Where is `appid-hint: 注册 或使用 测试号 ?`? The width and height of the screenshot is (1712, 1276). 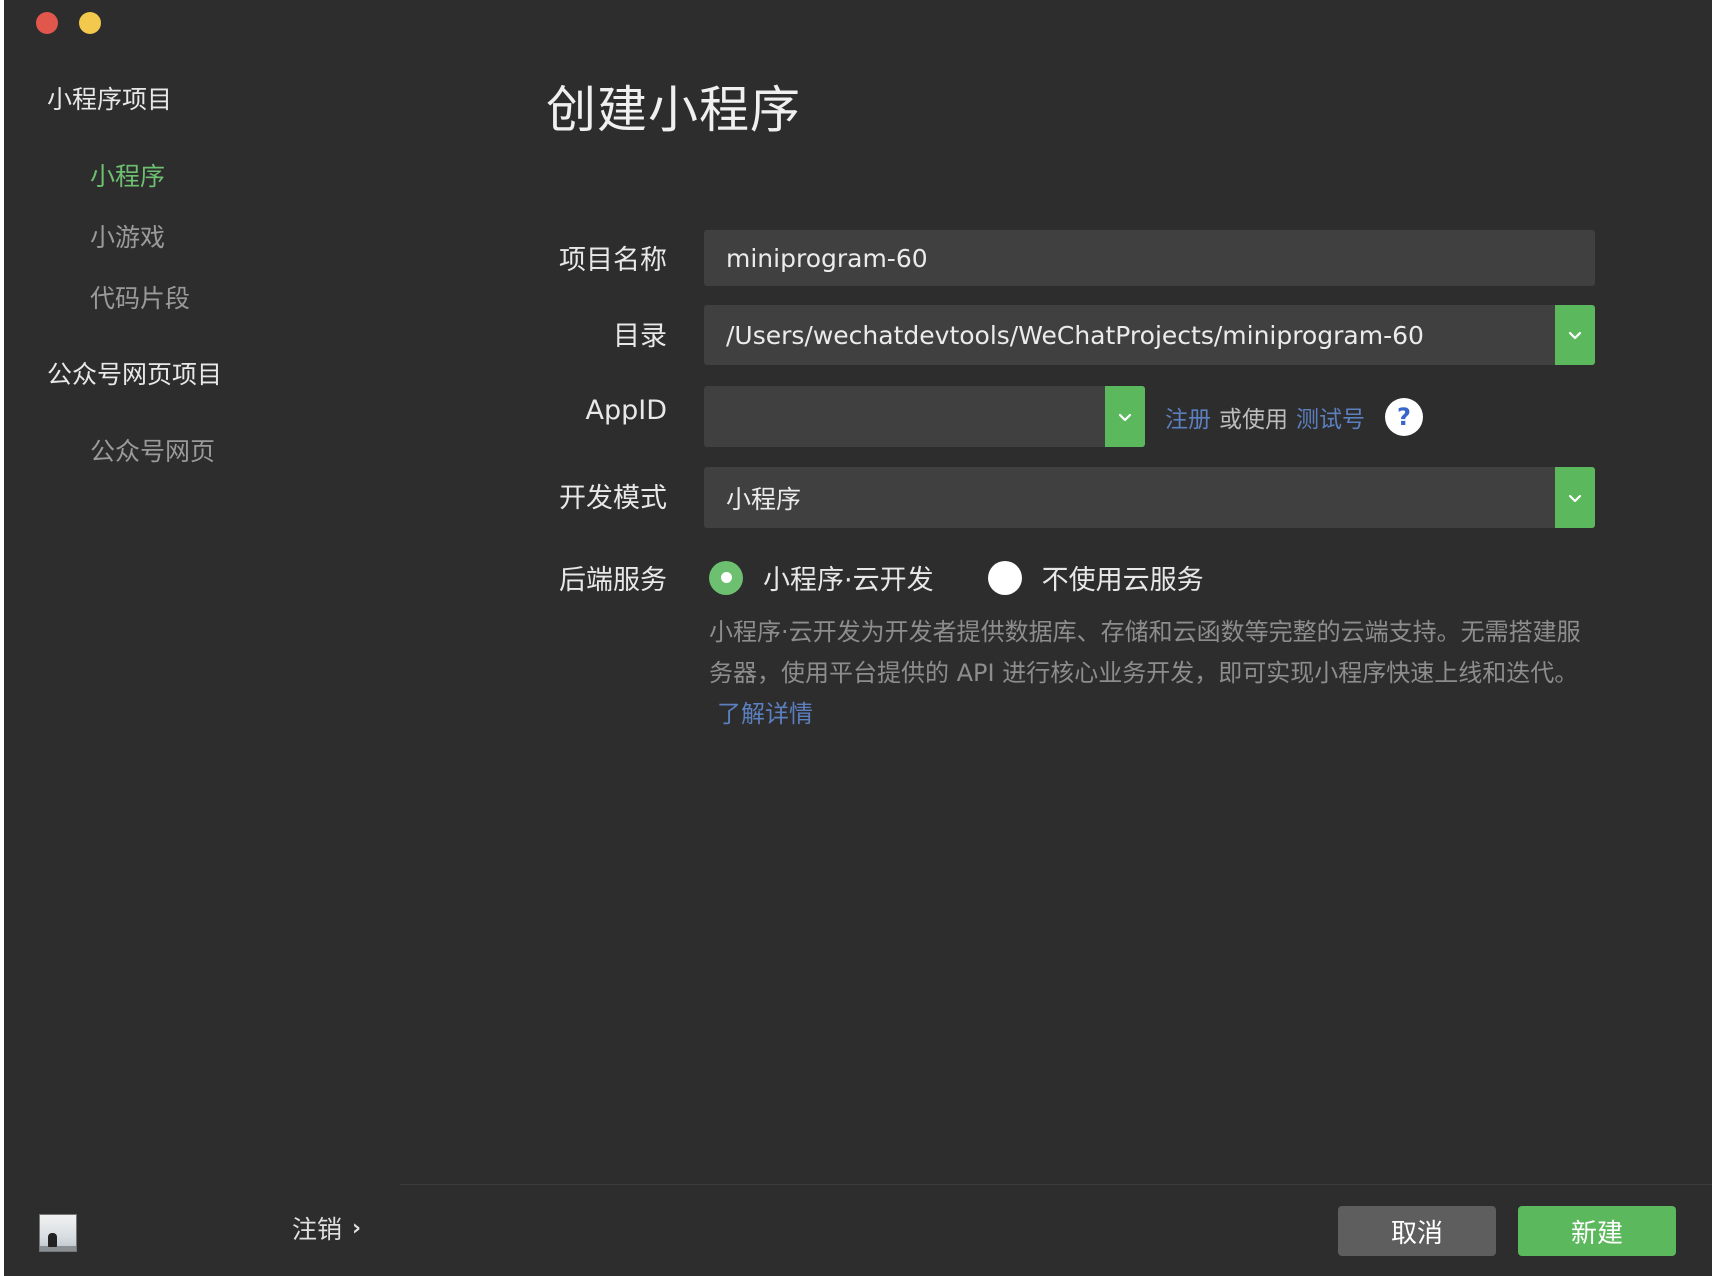
appid-hint: 注册 或使用 测试号 ? is located at coordinates (1294, 417).